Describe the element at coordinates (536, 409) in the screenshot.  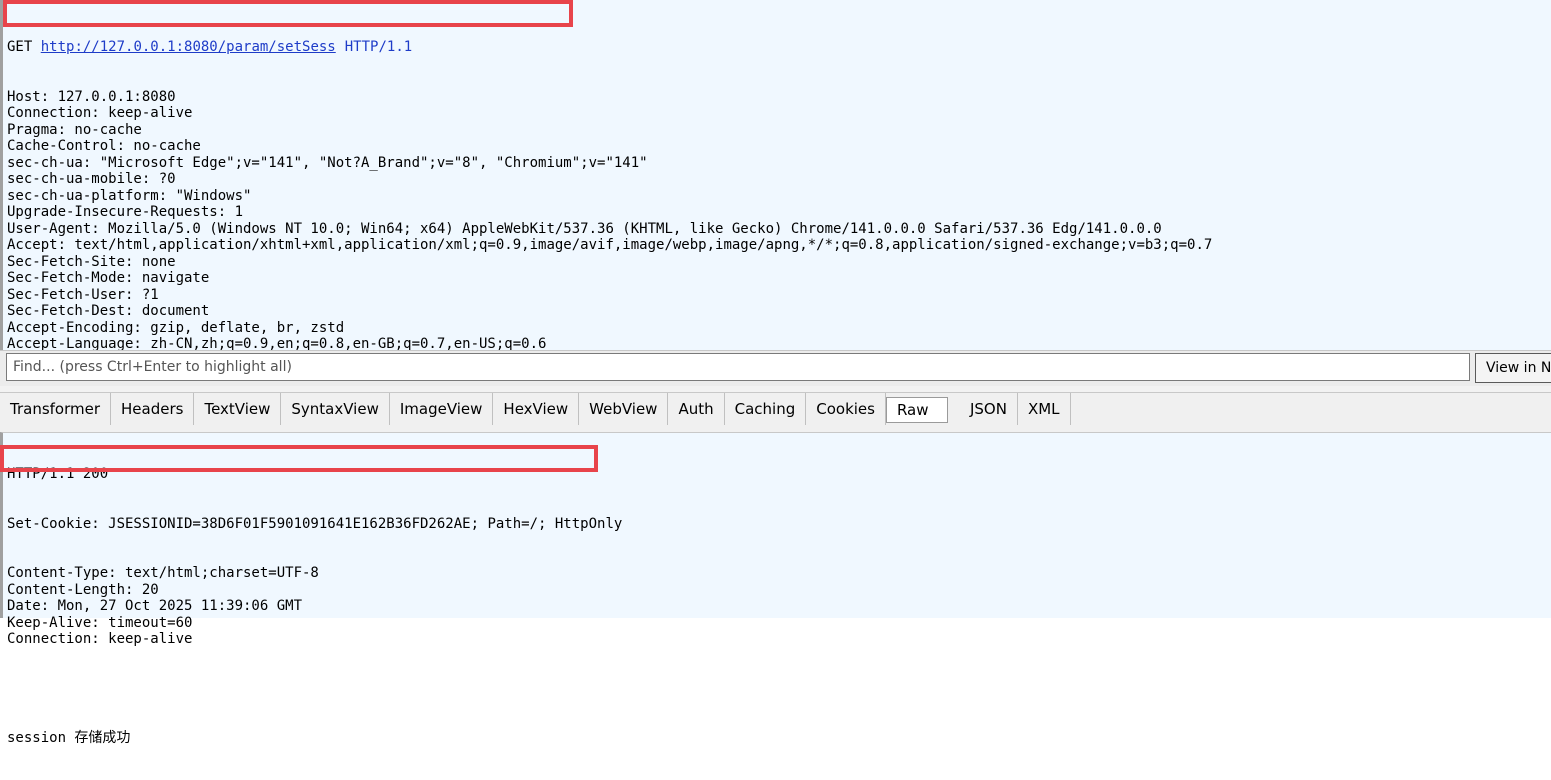
I see `tab-hexview: HexView` at that location.